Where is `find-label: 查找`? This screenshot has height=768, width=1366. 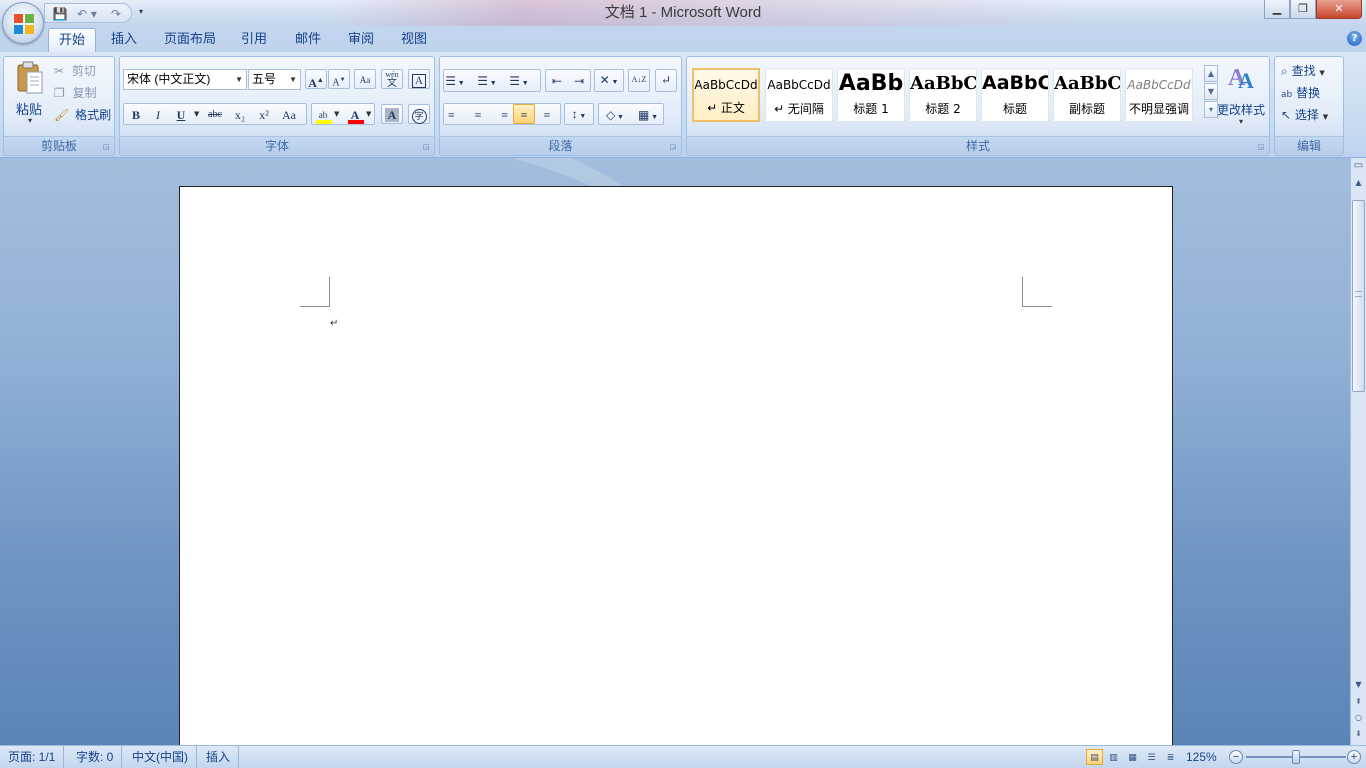 find-label: 查找 is located at coordinates (1303, 71).